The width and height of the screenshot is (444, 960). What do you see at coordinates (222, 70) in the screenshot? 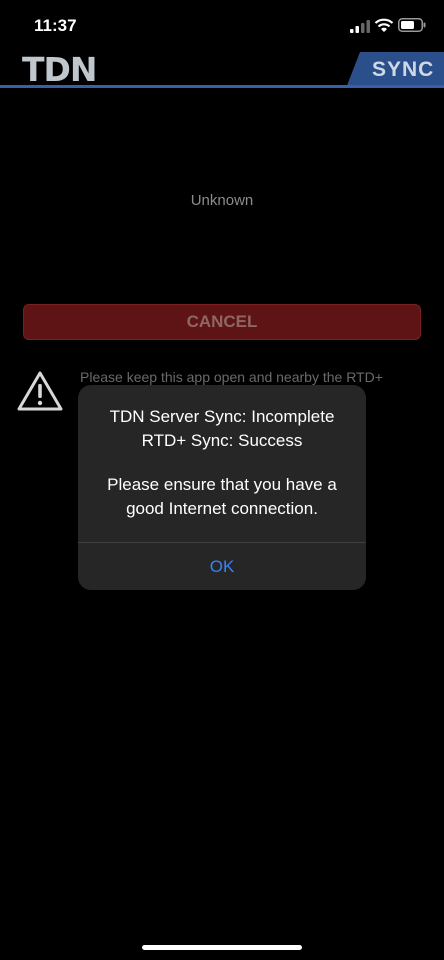
I see `app-header: TDN SYNC` at bounding box center [222, 70].